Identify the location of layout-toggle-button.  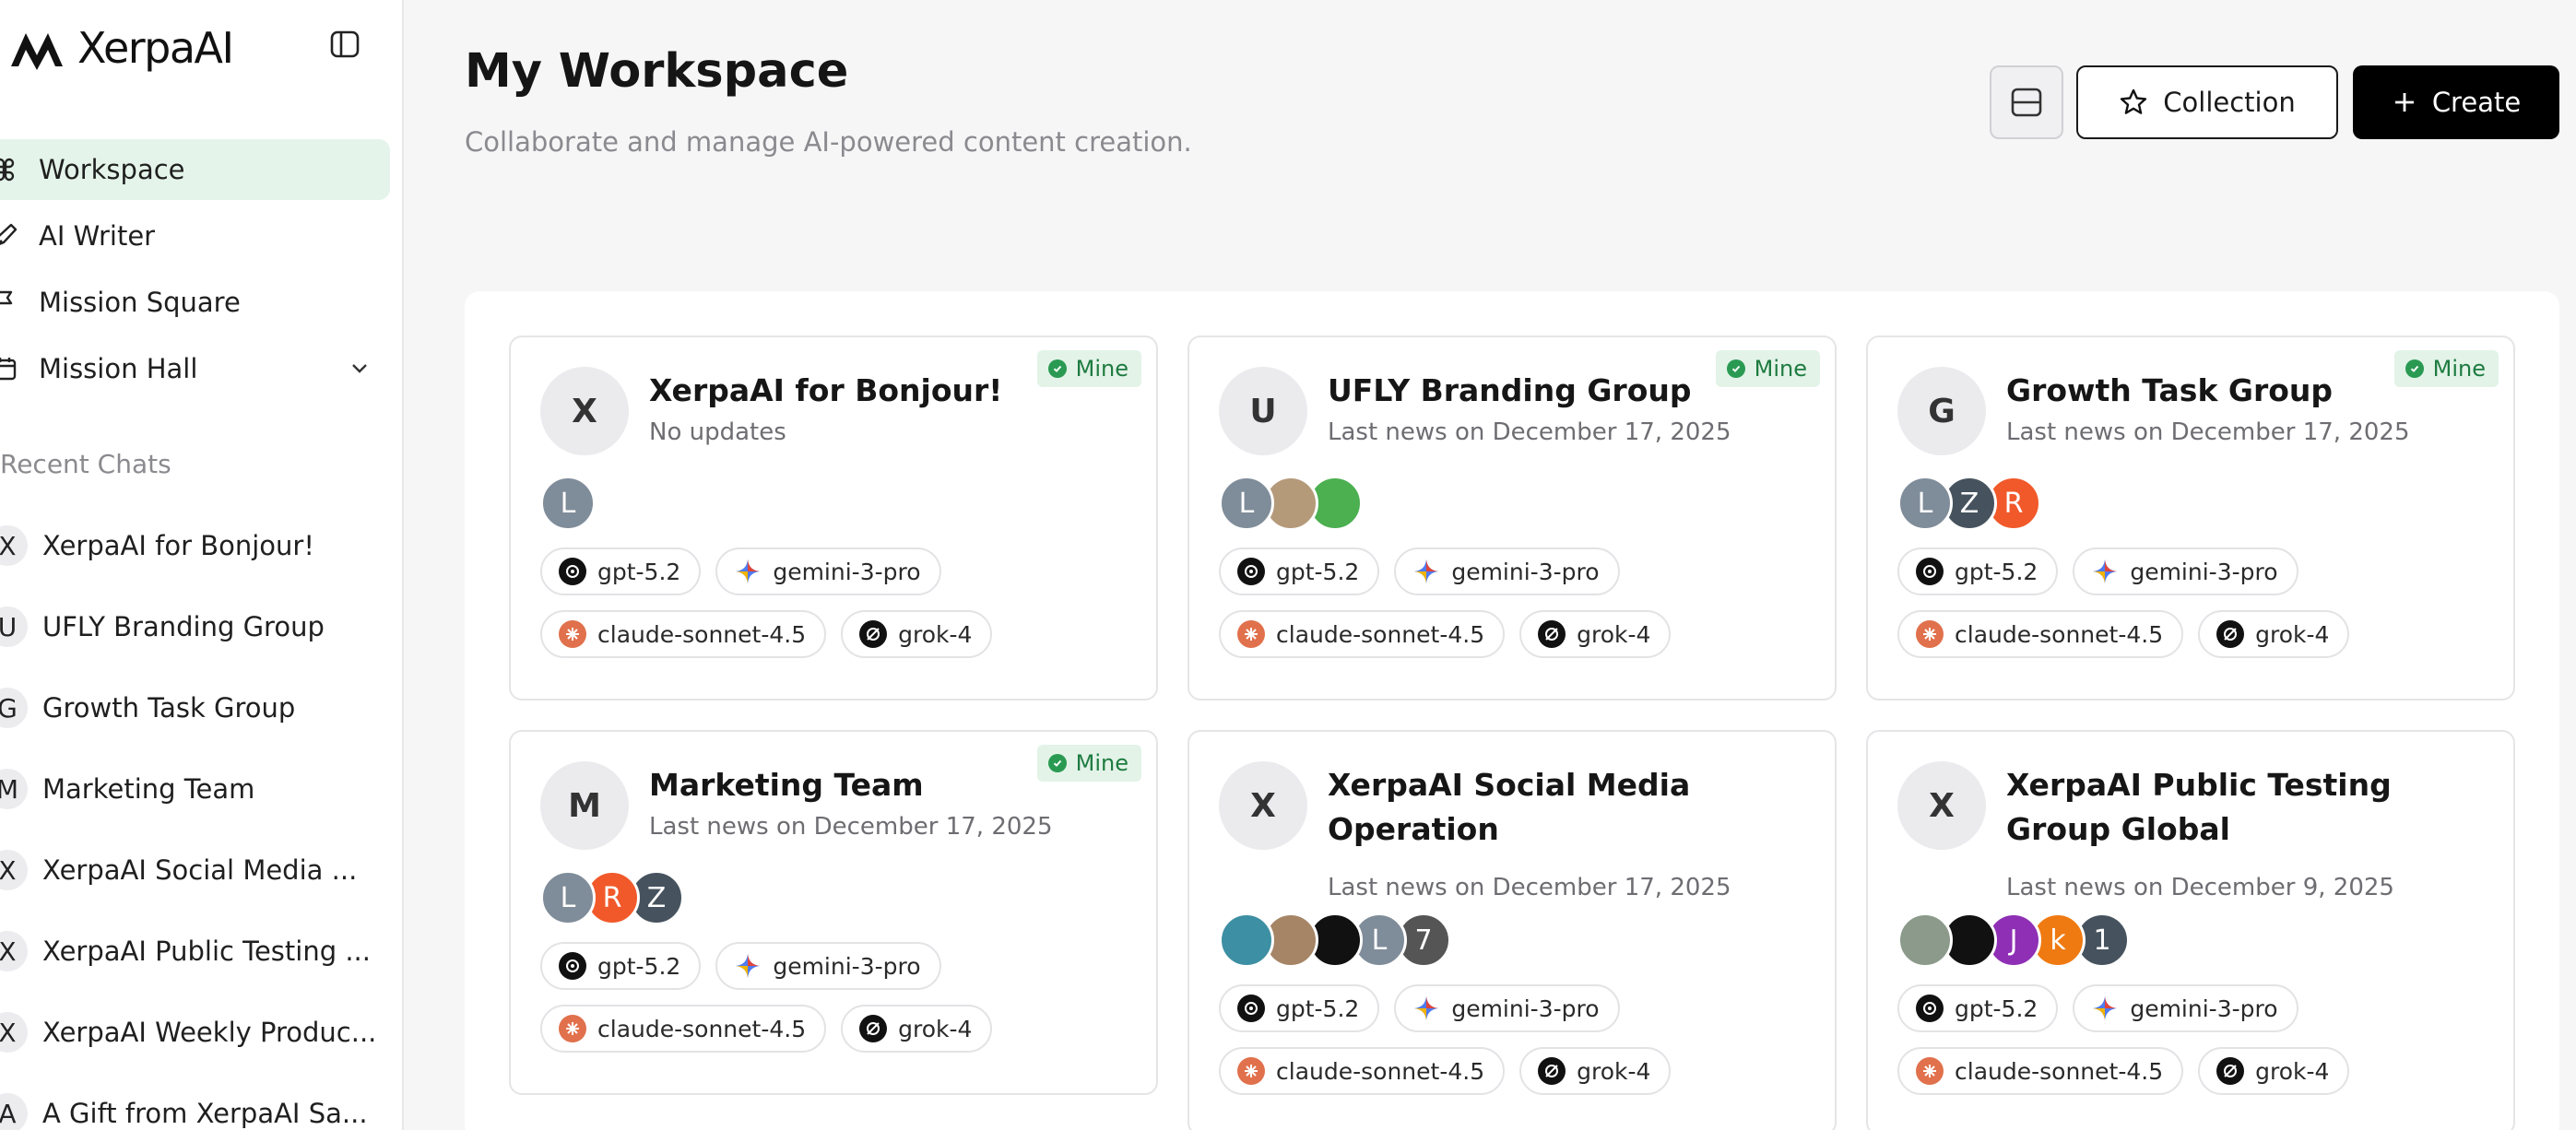
(2026, 102).